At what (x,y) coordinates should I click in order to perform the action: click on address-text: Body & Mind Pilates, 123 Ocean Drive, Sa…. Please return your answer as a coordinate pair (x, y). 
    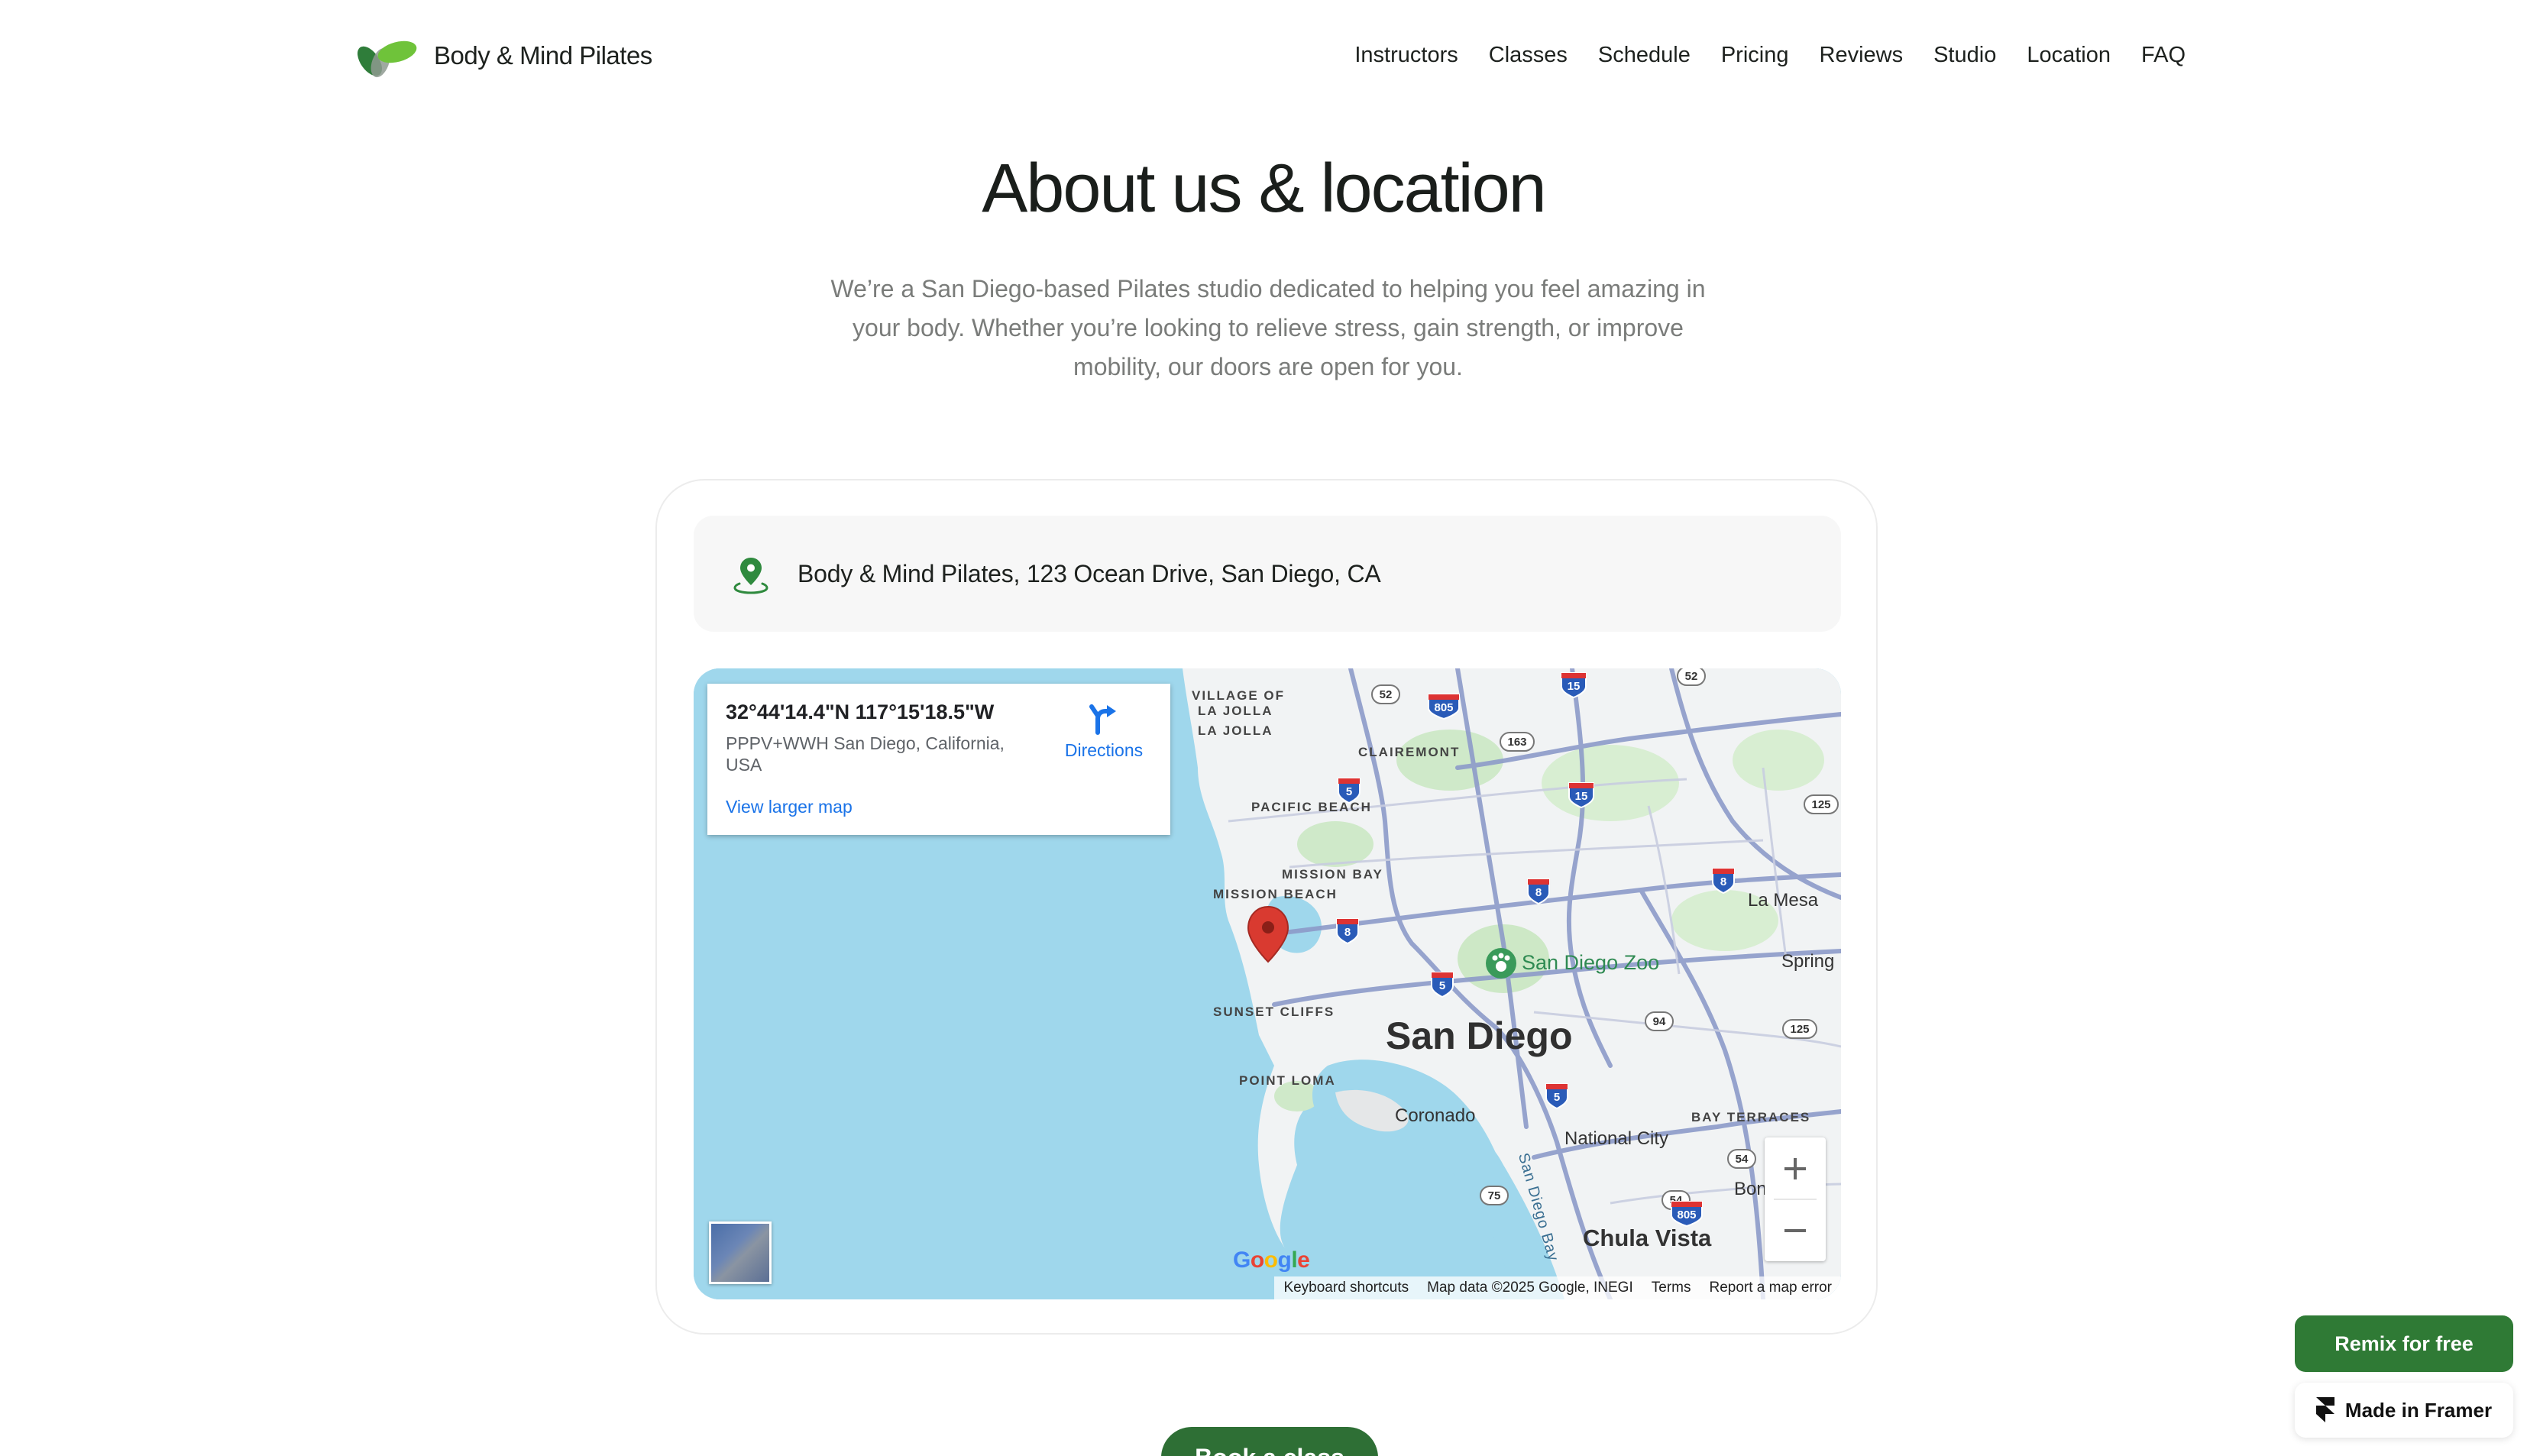
    Looking at the image, I should click on (1089, 573).